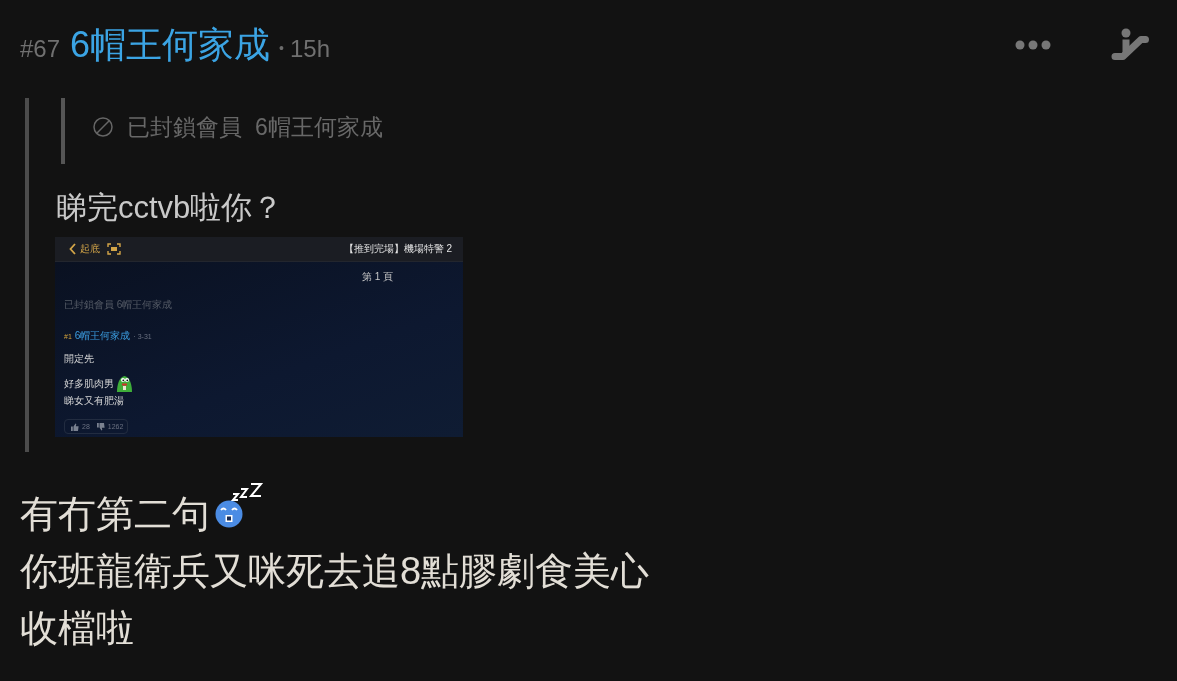 Image resolution: width=1177 pixels, height=681 pixels. I want to click on reply-author: 6帽王何家成, so click(102, 336).